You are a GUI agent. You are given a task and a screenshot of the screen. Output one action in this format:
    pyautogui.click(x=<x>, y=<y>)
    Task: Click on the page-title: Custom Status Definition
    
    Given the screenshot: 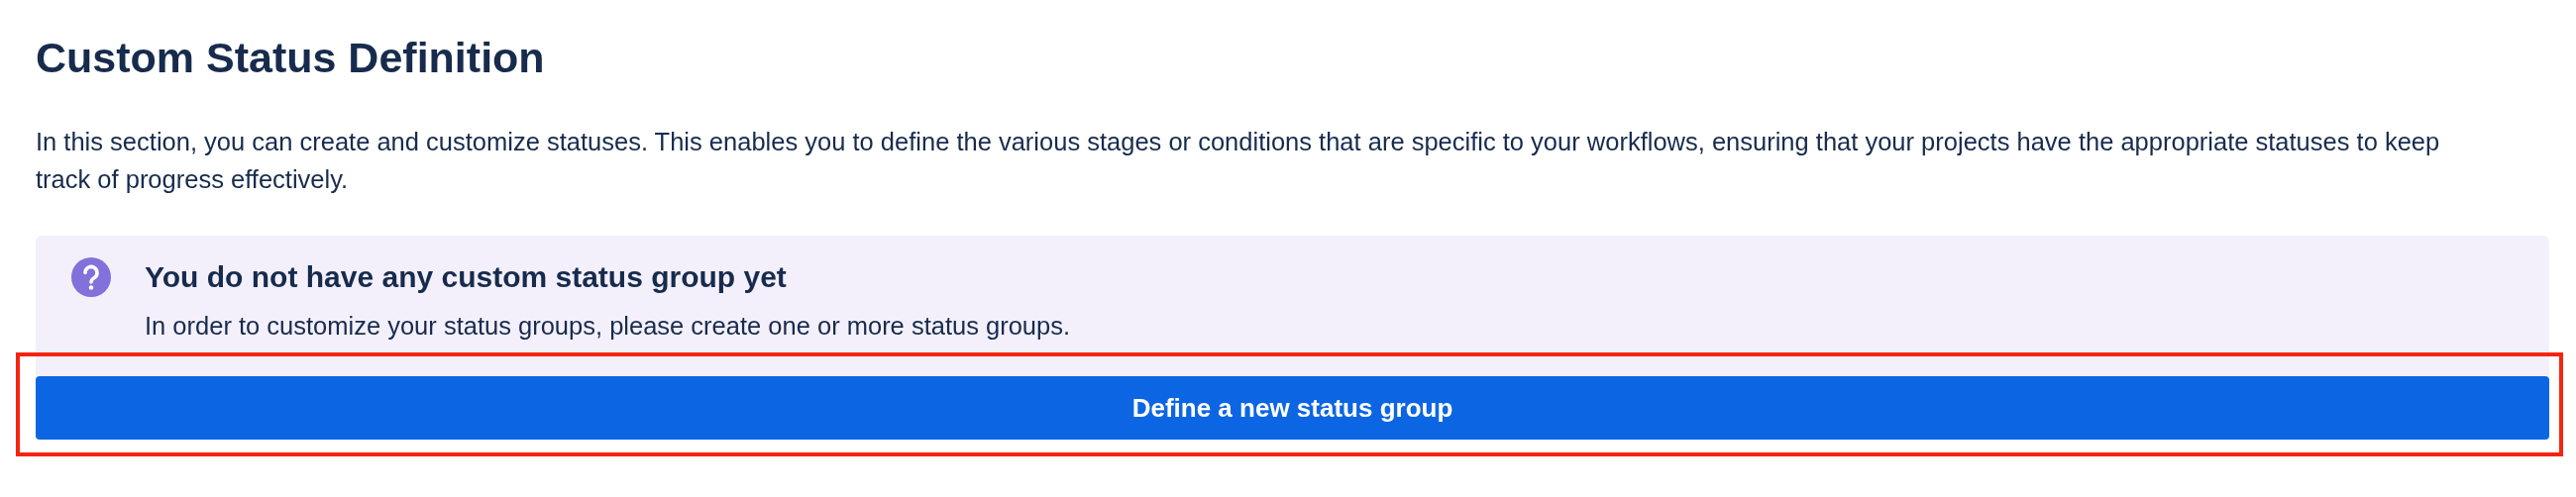 What is the action you would take?
    pyautogui.click(x=290, y=58)
    